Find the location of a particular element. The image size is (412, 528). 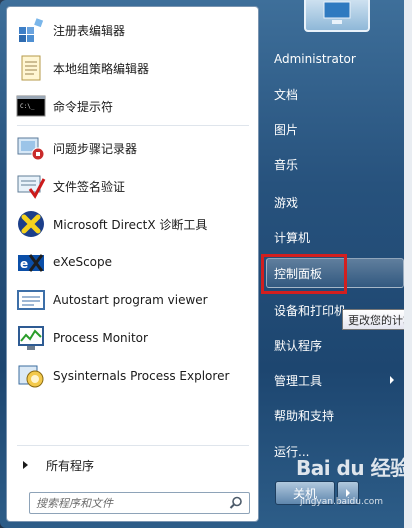

default-programs-label: 默认程序 is located at coordinates (298, 345).